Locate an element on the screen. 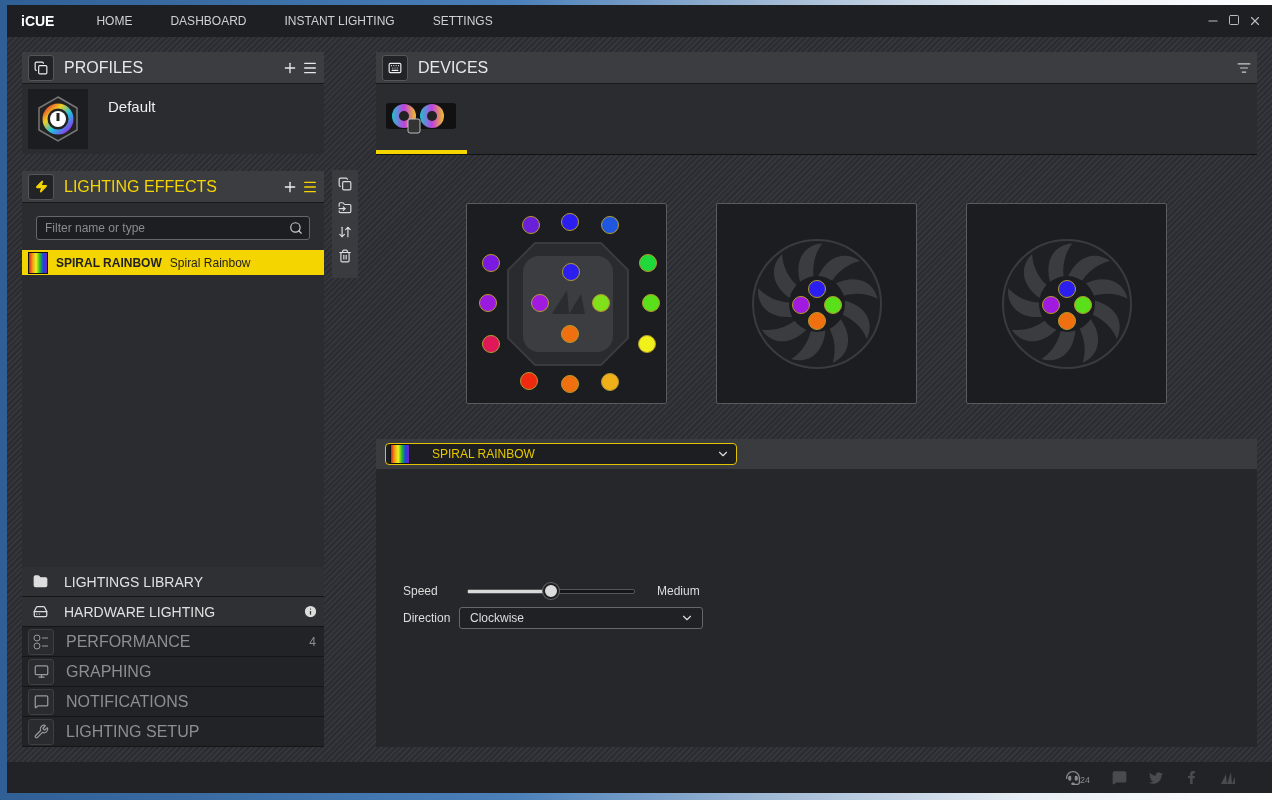 This screenshot has width=1280, height=800. side-menu-item: NOTIFICATIONS is located at coordinates (173, 702).